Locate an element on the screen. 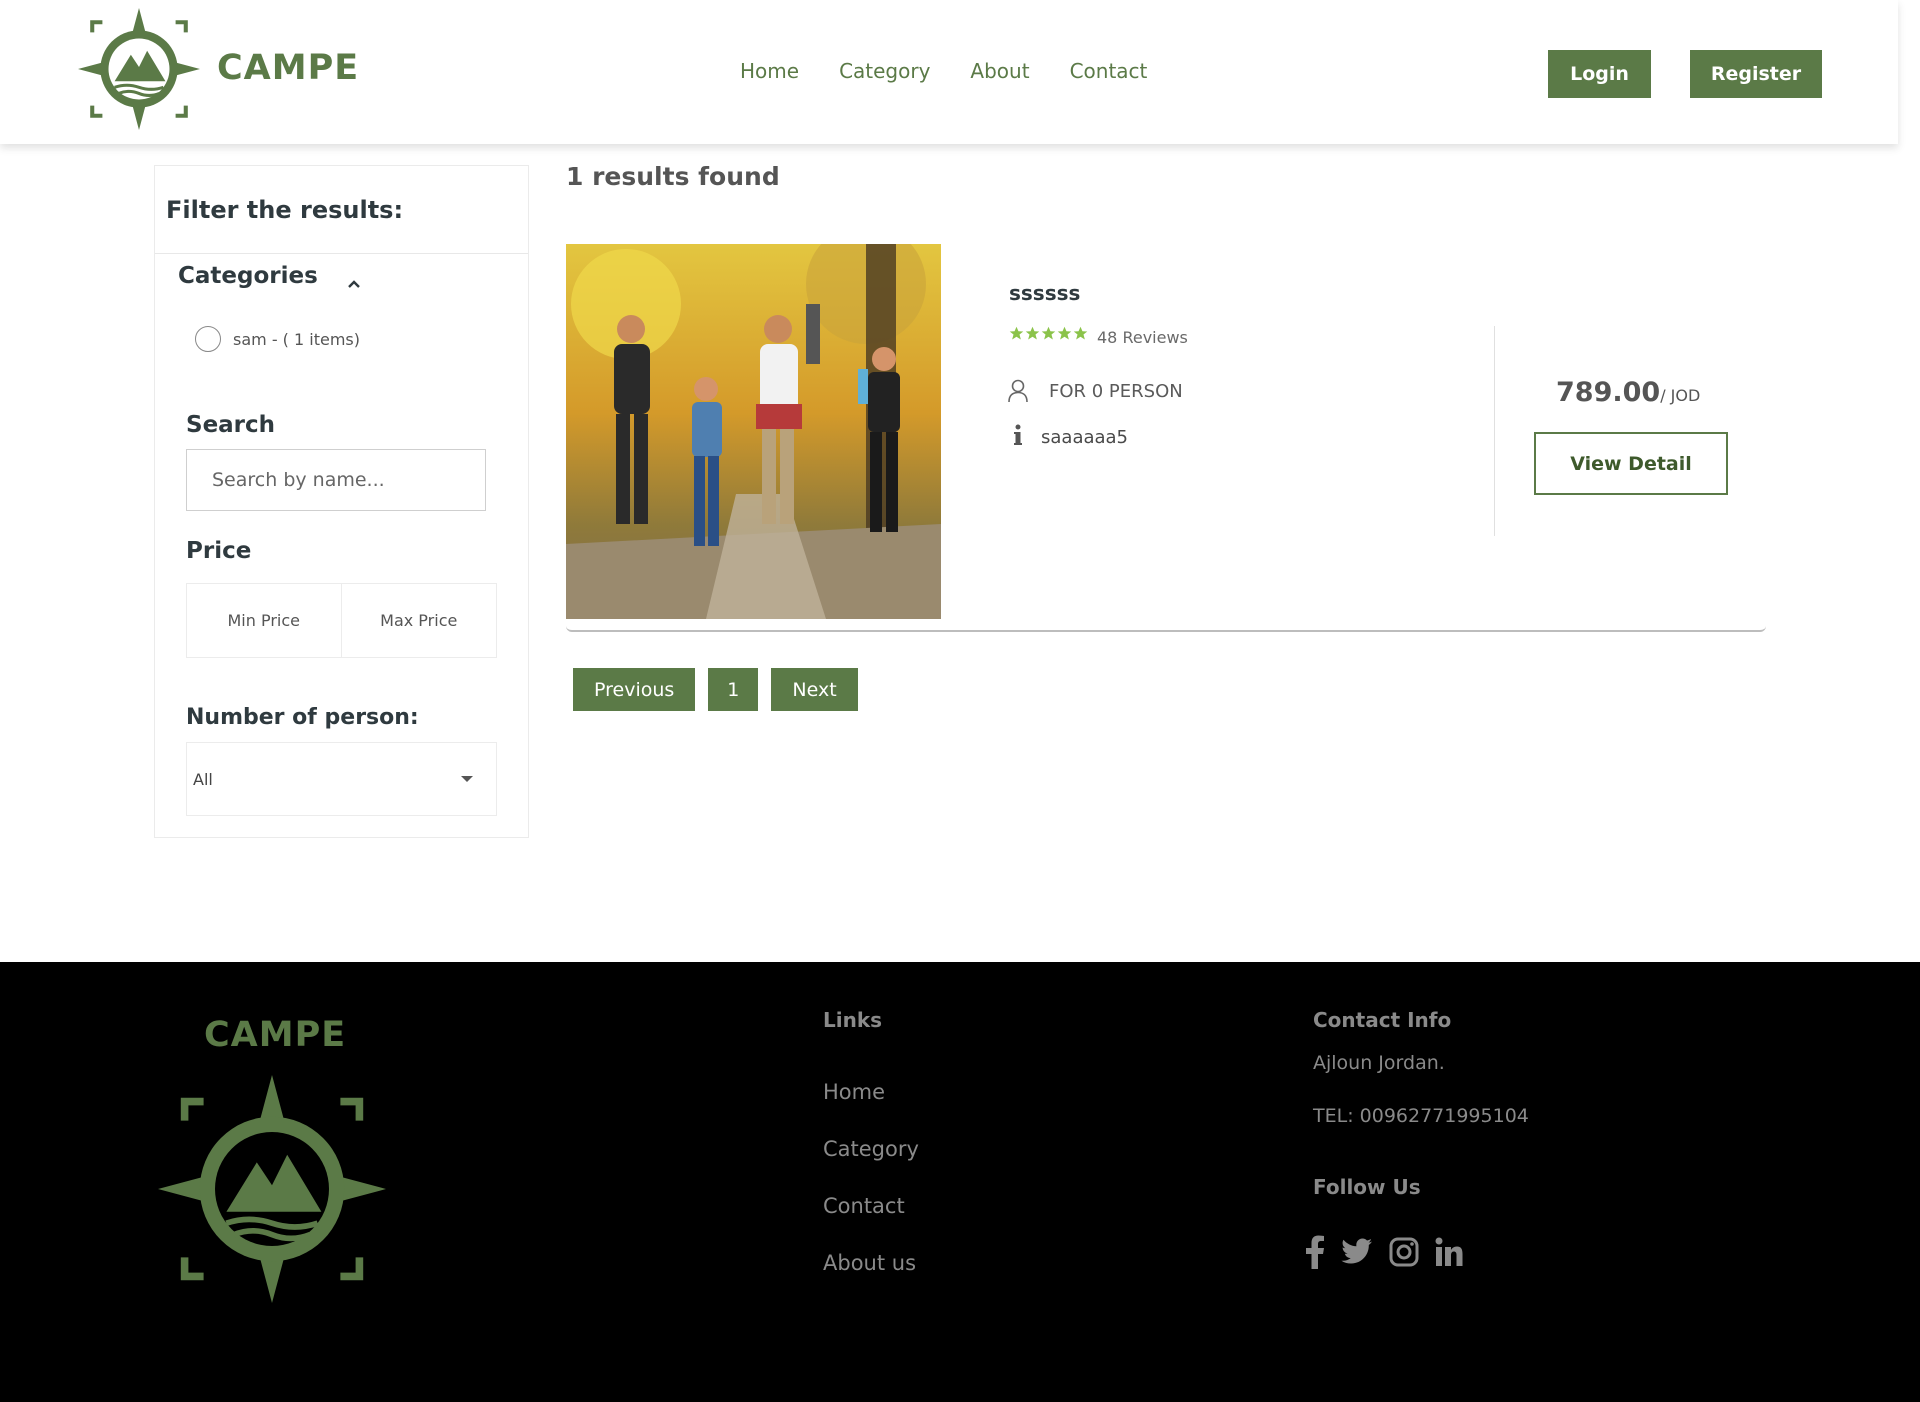  result-title: ssssss is located at coordinates (1044, 293).